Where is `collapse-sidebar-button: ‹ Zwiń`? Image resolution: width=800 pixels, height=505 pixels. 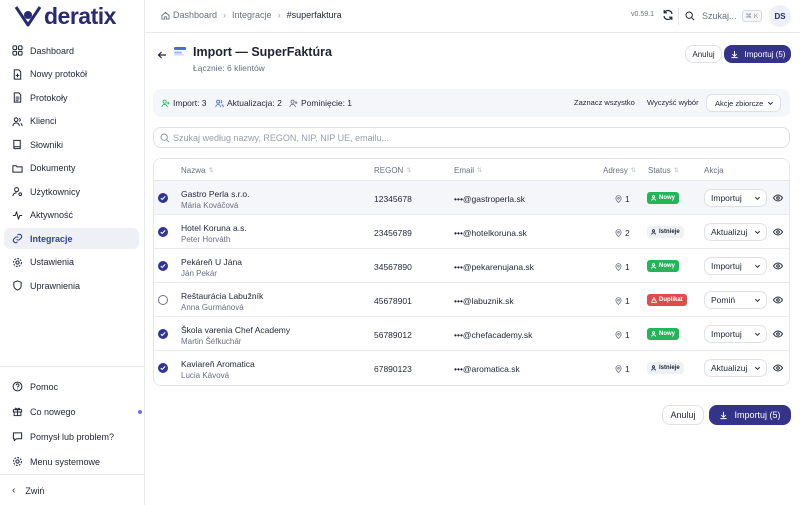 collapse-sidebar-button: ‹ Zwiń is located at coordinates (71, 490).